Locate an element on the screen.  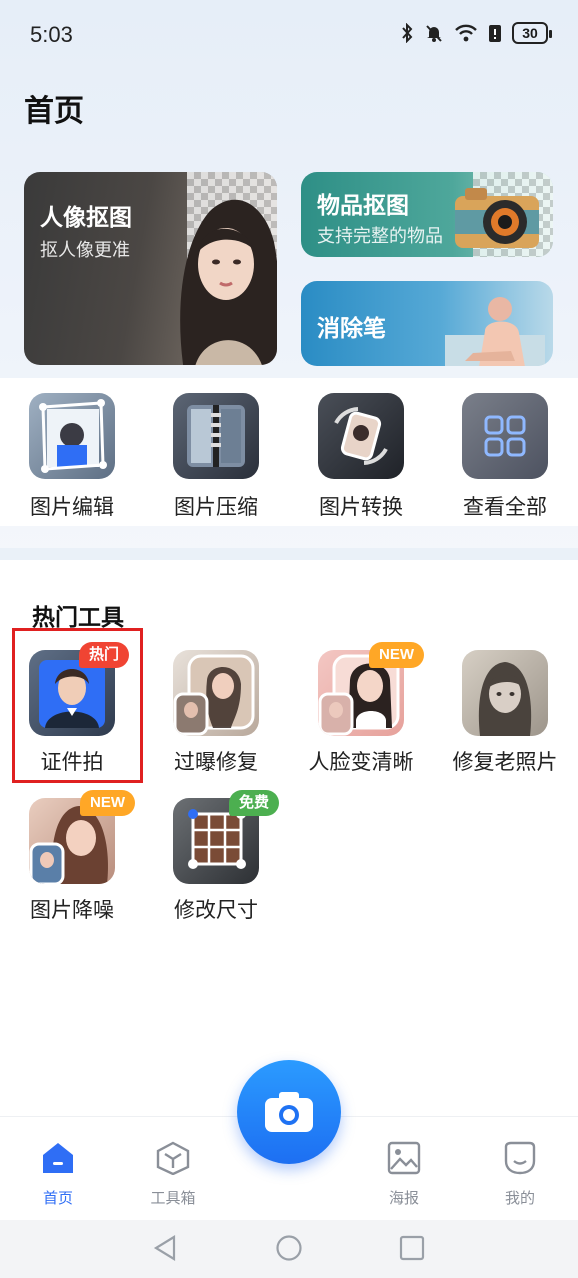
camera-icon is located at coordinates (289, 1112).